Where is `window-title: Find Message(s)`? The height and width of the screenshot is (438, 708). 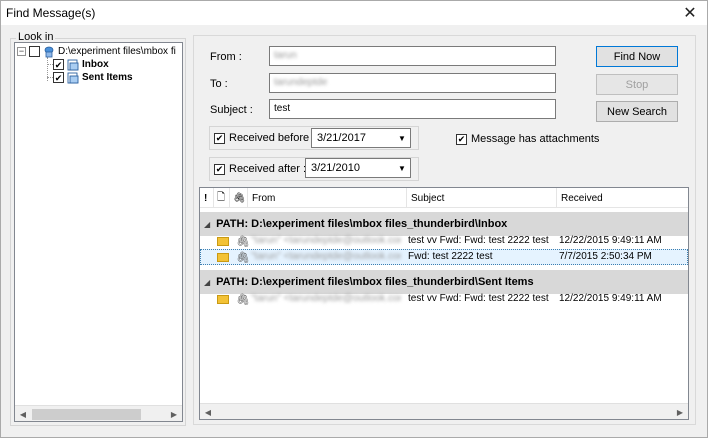 window-title: Find Message(s) is located at coordinates (51, 13).